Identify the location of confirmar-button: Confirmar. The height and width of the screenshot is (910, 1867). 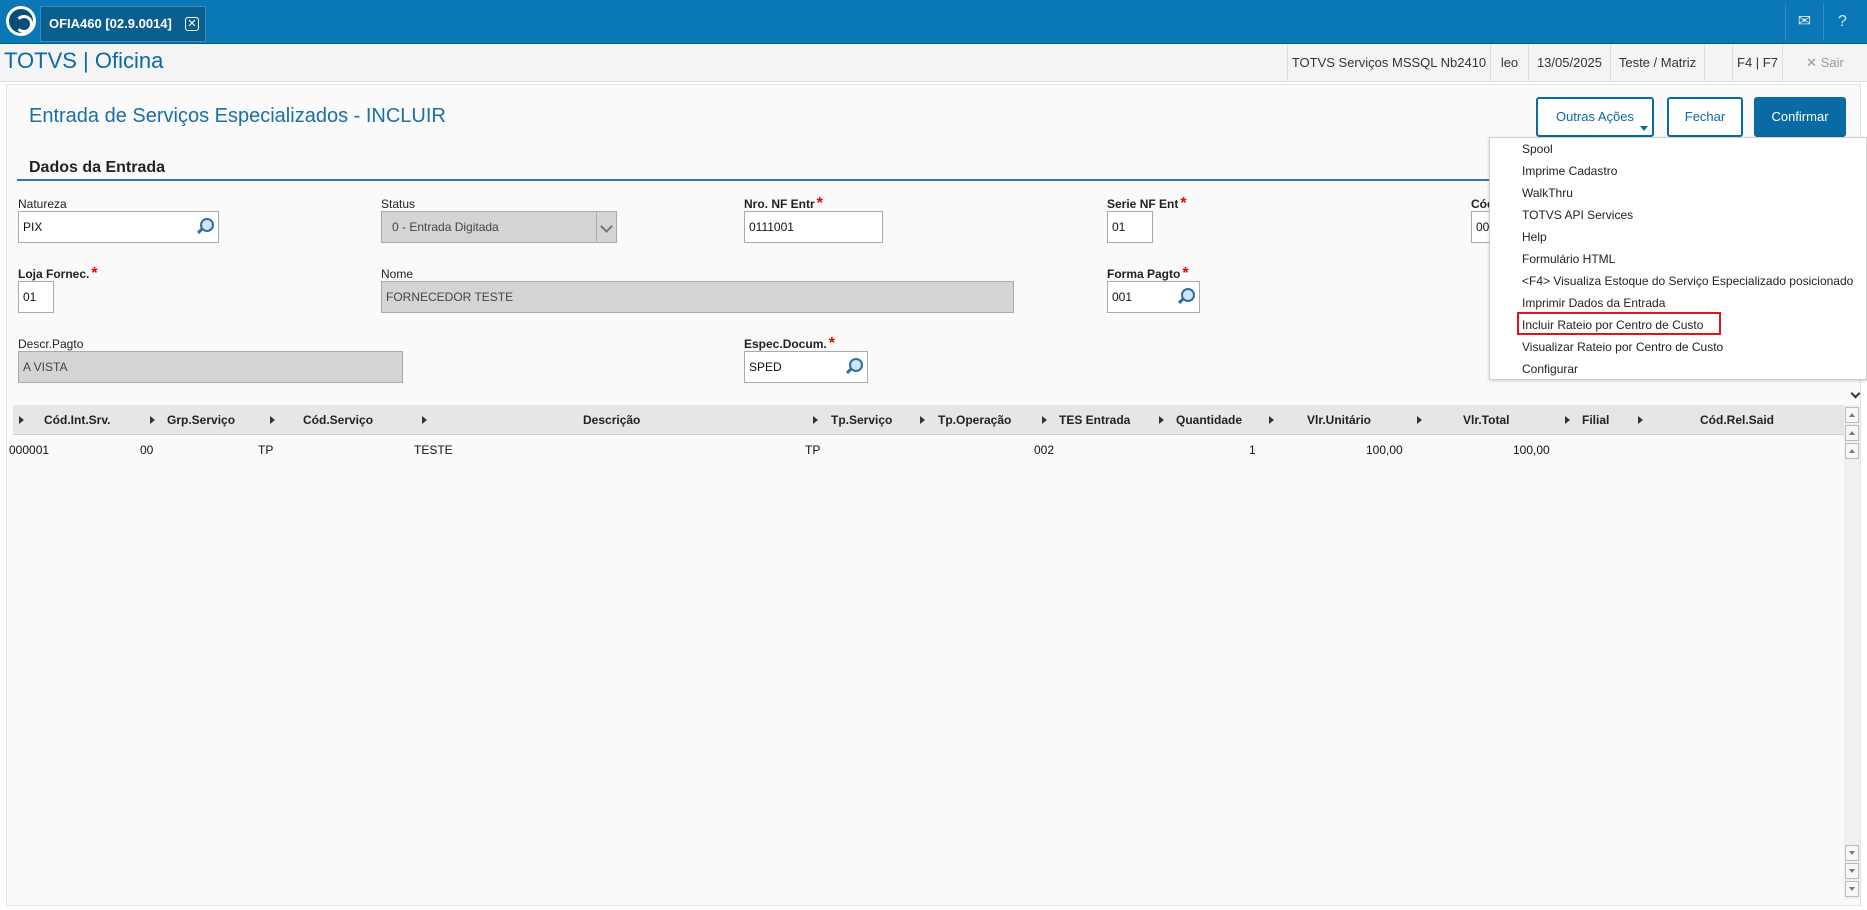
(1800, 117).